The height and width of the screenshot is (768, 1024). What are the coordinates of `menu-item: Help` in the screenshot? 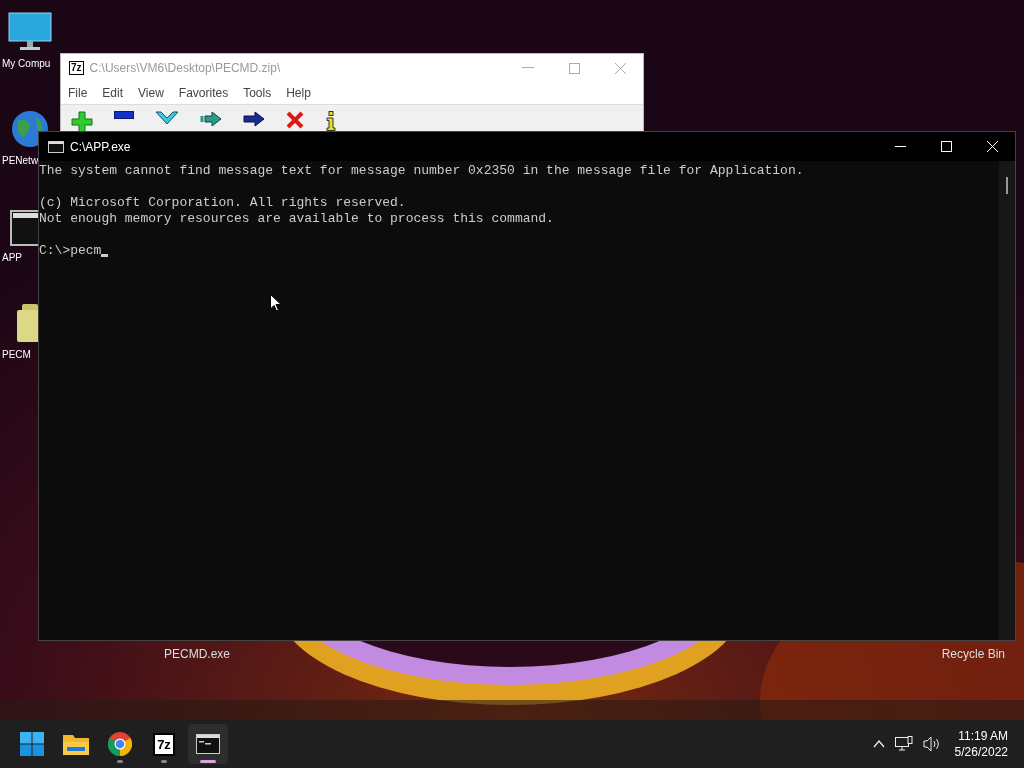 It's located at (298, 93).